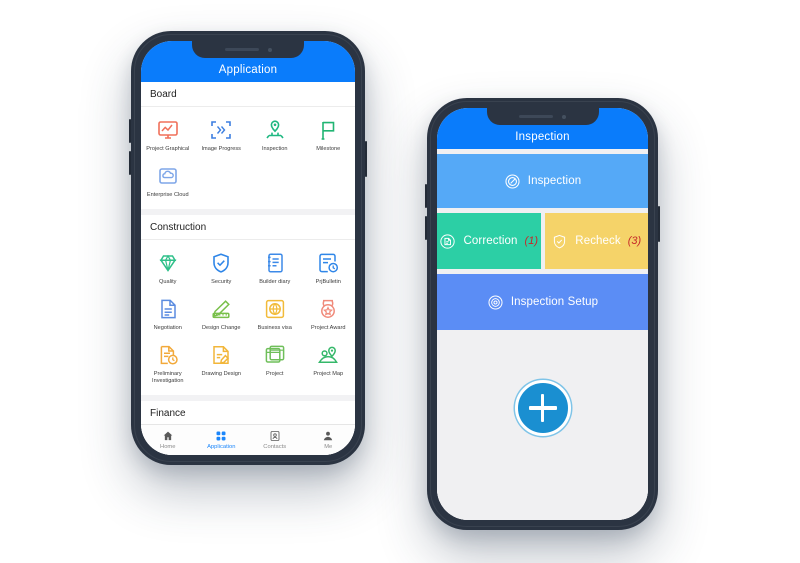 This screenshot has width=800, height=563. I want to click on tile-label: Project Award, so click(328, 328).